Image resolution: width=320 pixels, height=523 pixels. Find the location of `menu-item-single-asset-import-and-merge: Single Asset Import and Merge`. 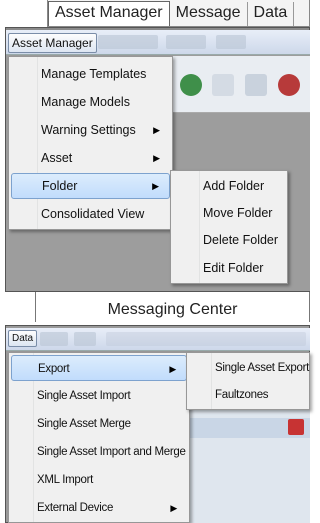

menu-item-single-asset-import-and-merge: Single Asset Import and Merge is located at coordinates (99, 452).